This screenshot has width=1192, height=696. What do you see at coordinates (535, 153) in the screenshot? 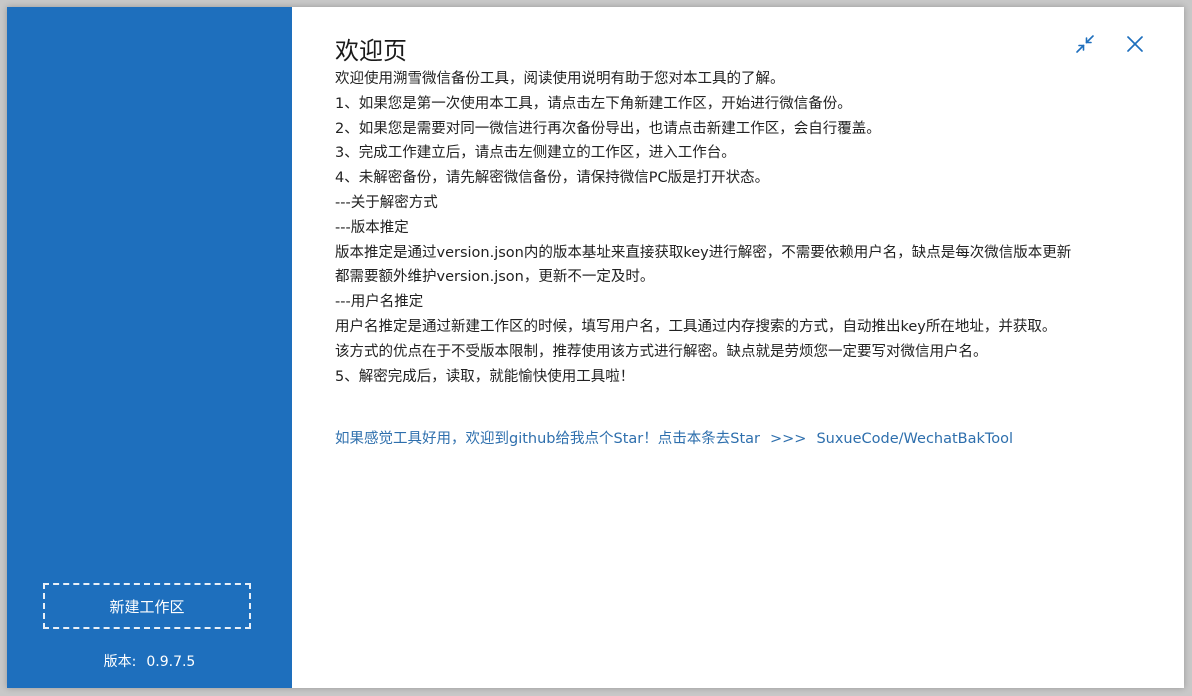
I see `instruction-line: 3、完成工作建立后，请点击左侧建立的工作区，进入工作台。` at bounding box center [535, 153].